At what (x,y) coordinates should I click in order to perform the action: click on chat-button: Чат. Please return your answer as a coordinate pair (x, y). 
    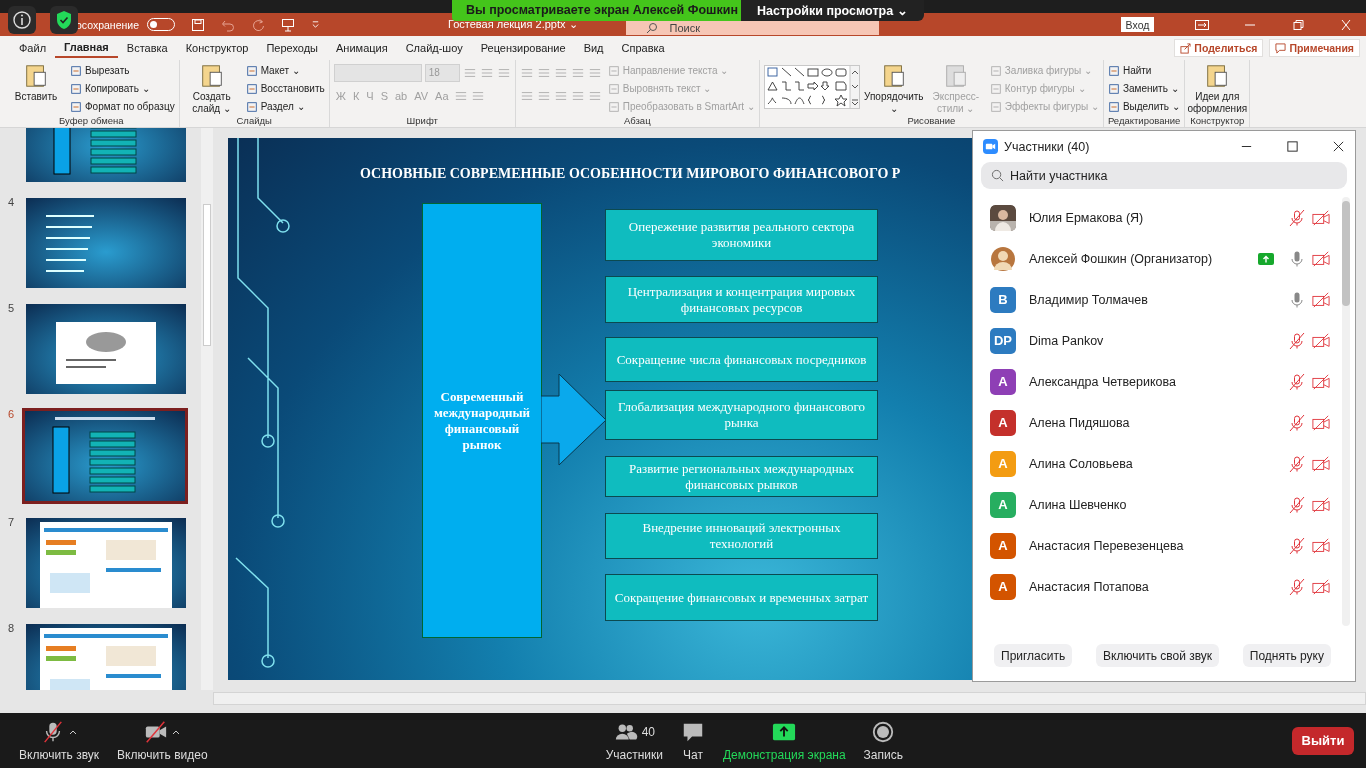
    Looking at the image, I should click on (693, 740).